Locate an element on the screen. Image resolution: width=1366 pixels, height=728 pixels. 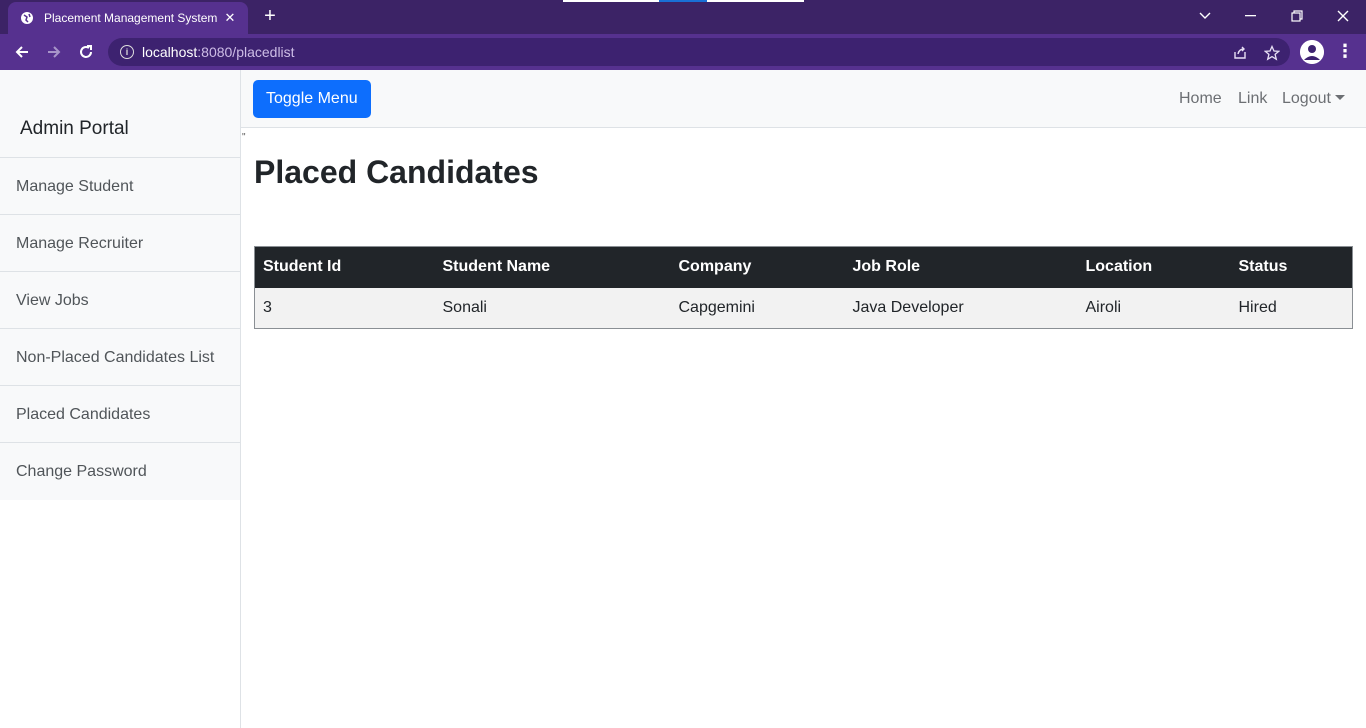
nav-link-link: Link is located at coordinates (1252, 99).